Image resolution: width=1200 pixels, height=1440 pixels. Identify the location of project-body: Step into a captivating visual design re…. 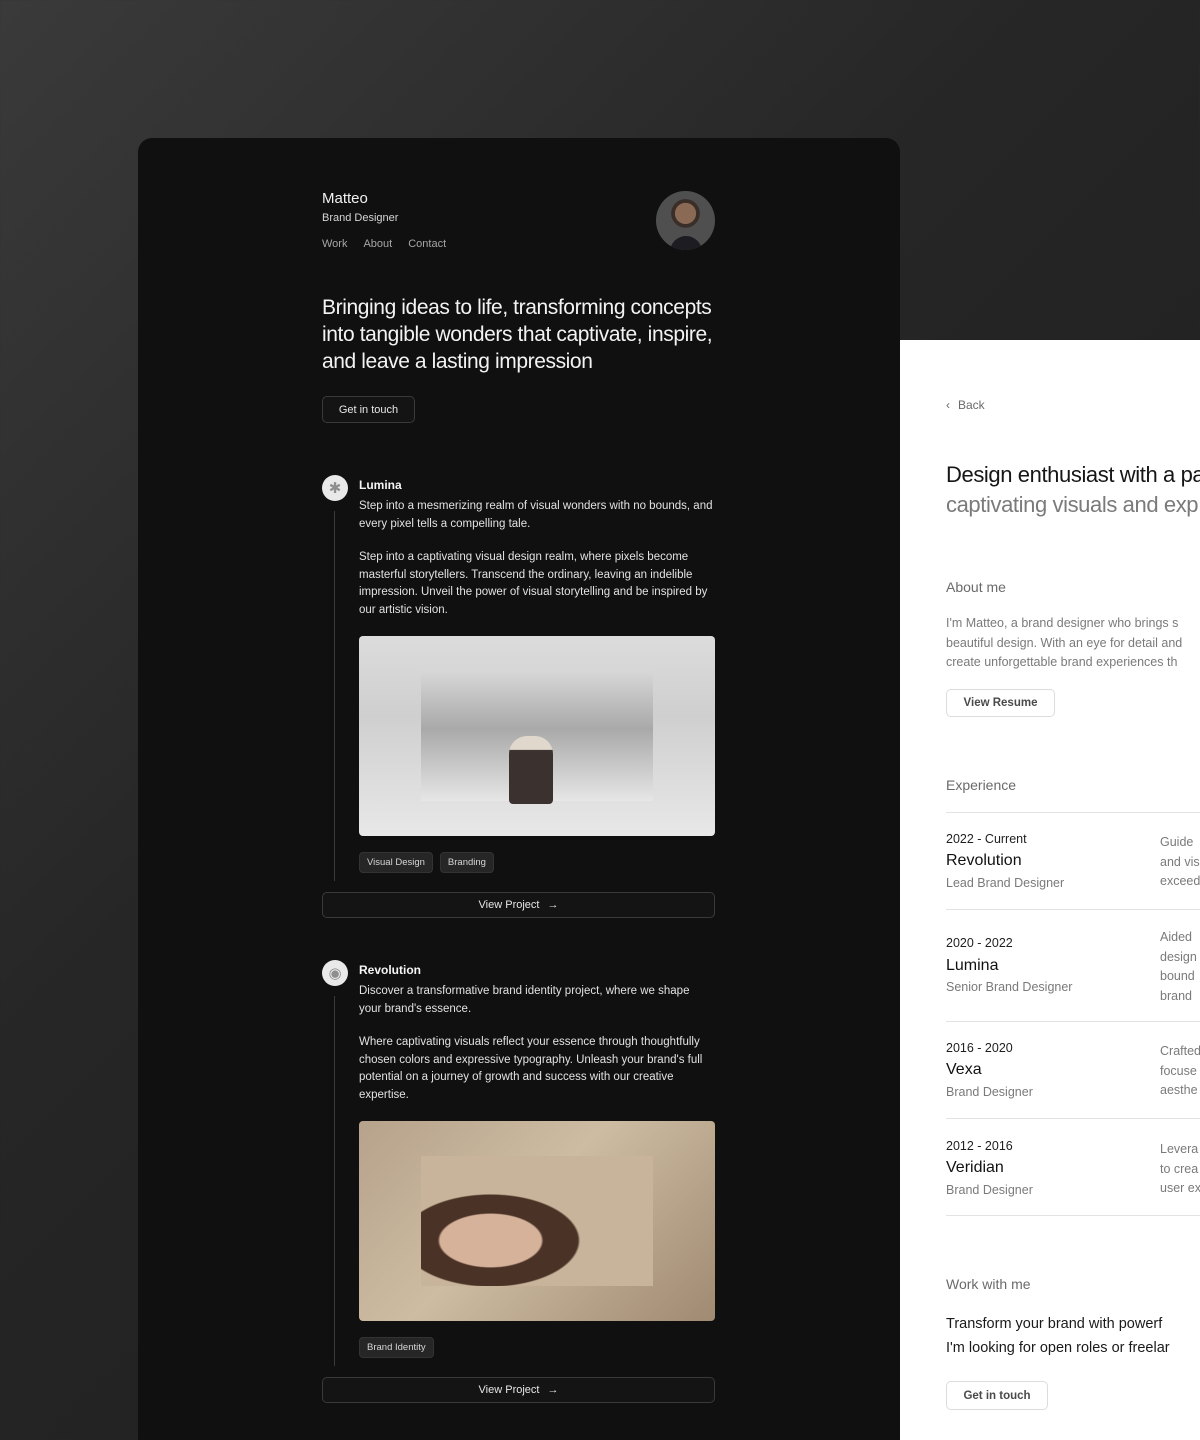
(533, 583).